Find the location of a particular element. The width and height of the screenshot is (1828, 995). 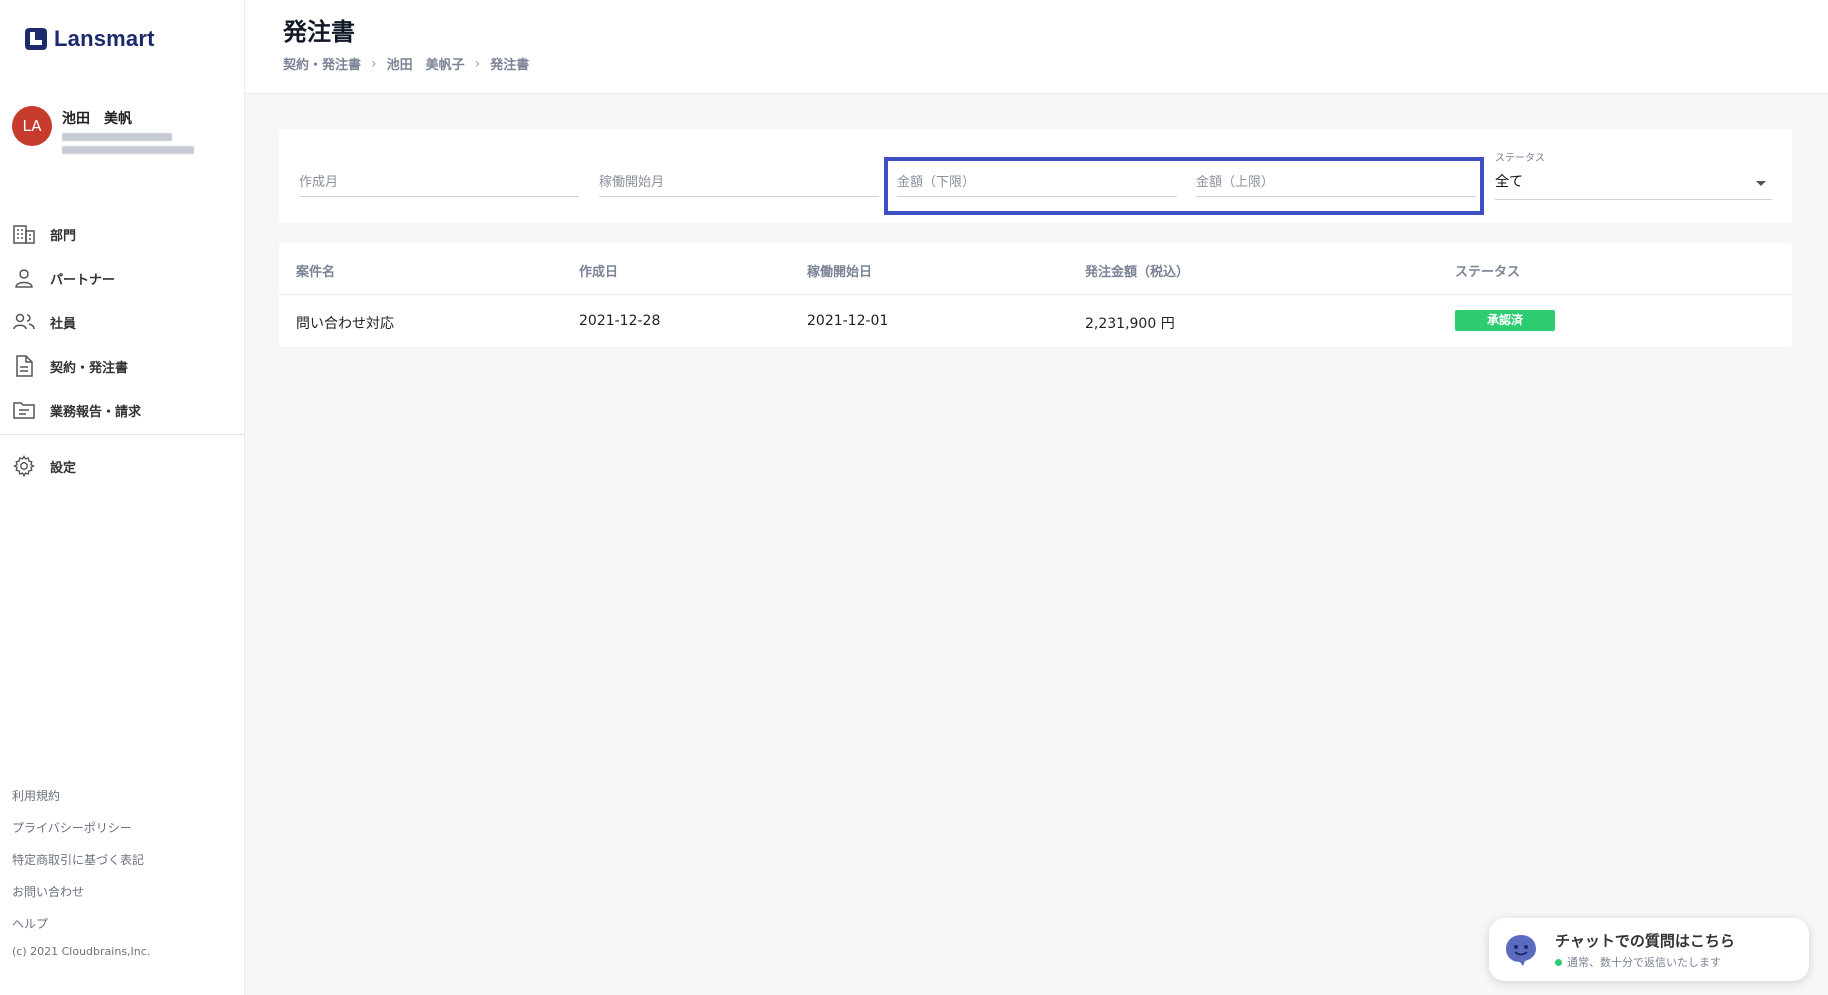

footer-link-commerce: 特定商取引に基づく表記 is located at coordinates (81, 860).